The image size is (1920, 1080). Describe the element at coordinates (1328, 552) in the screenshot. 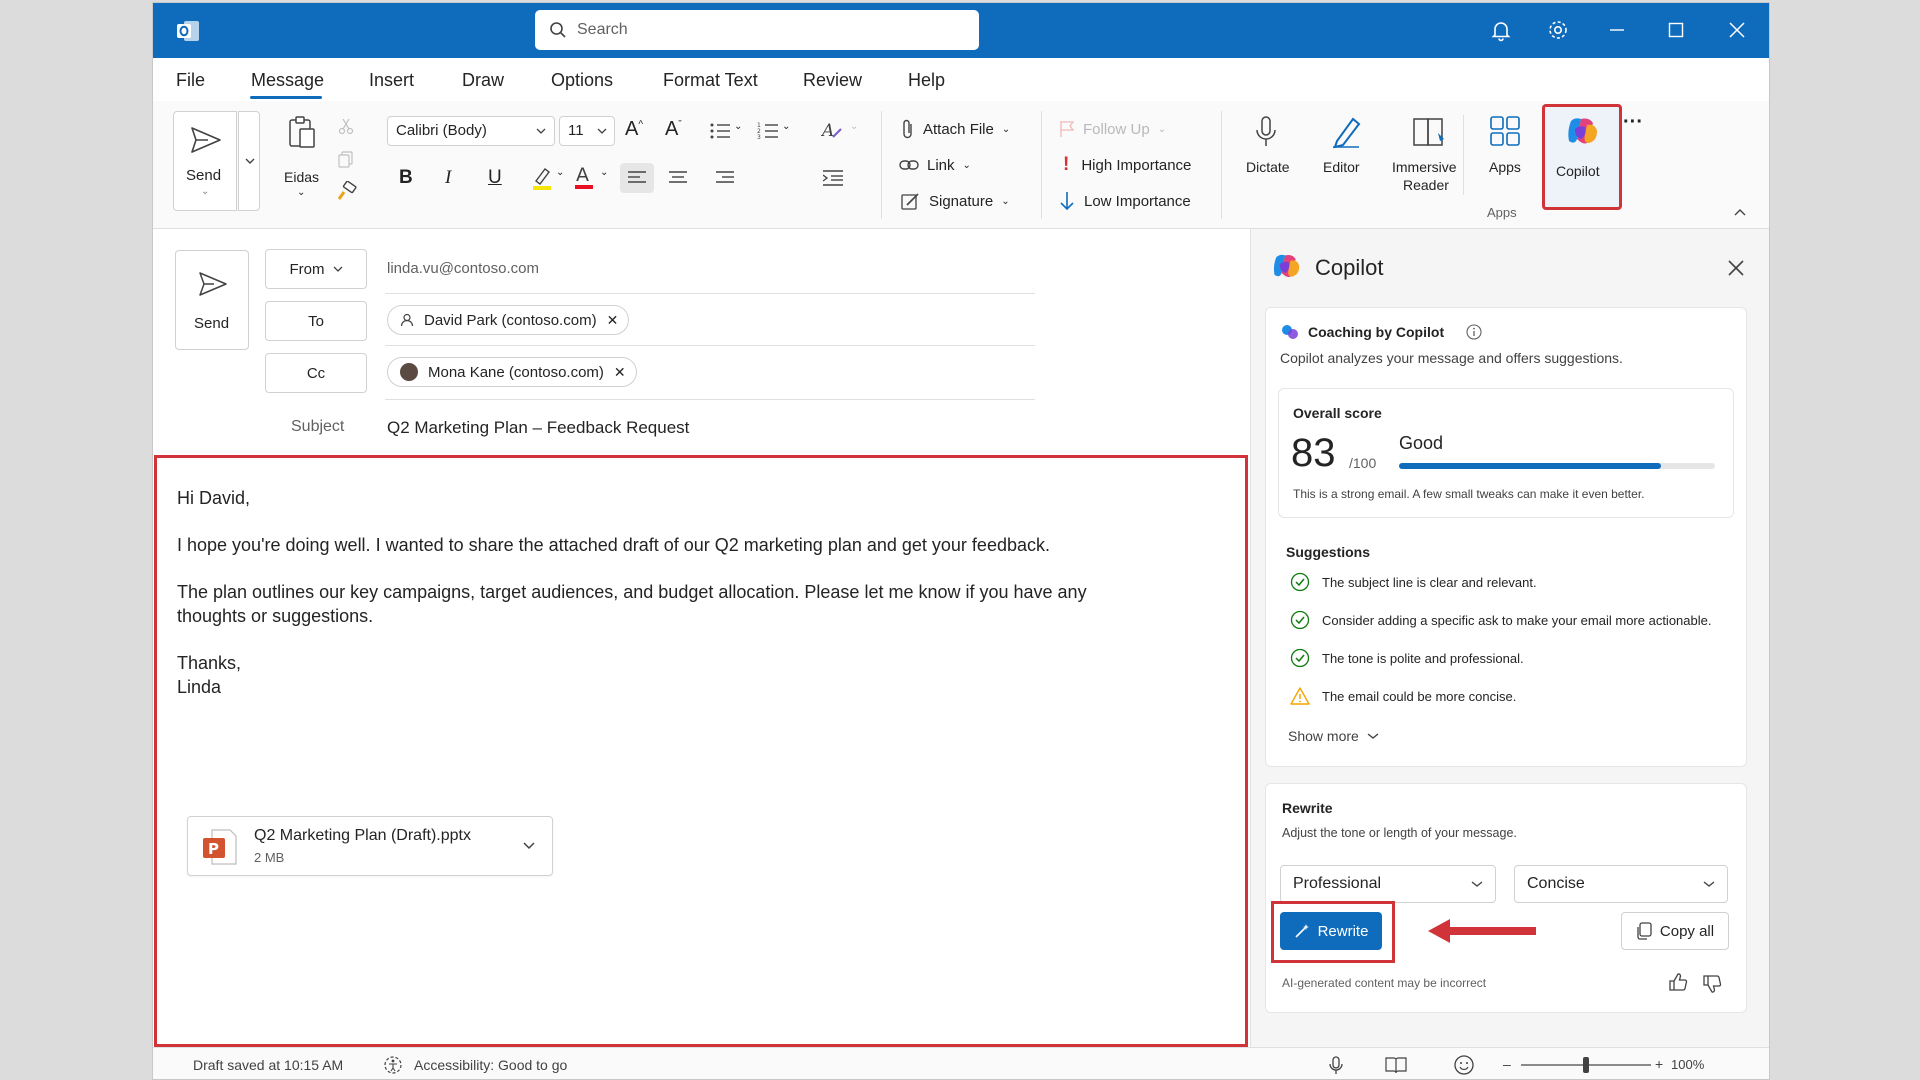

I see `suggestions-title: Suggestions` at that location.